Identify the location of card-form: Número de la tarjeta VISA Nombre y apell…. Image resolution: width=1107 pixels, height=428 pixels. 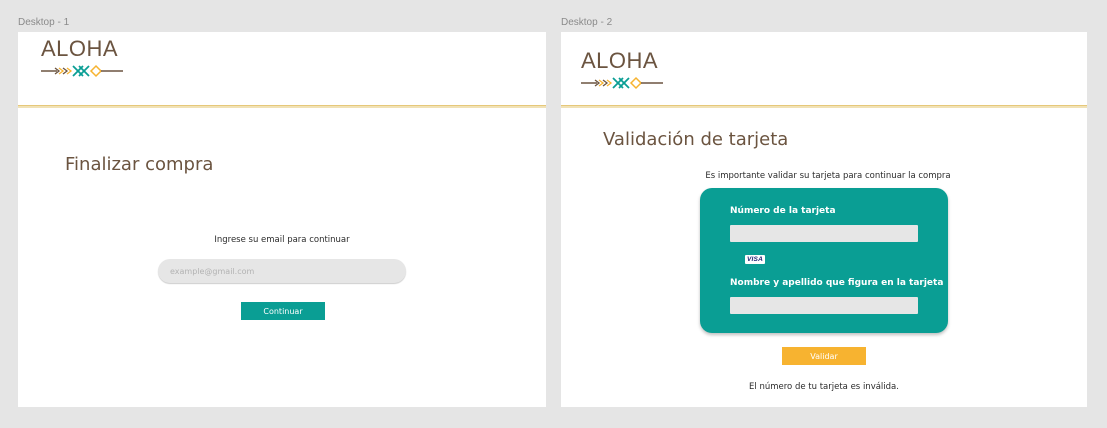
(824, 260).